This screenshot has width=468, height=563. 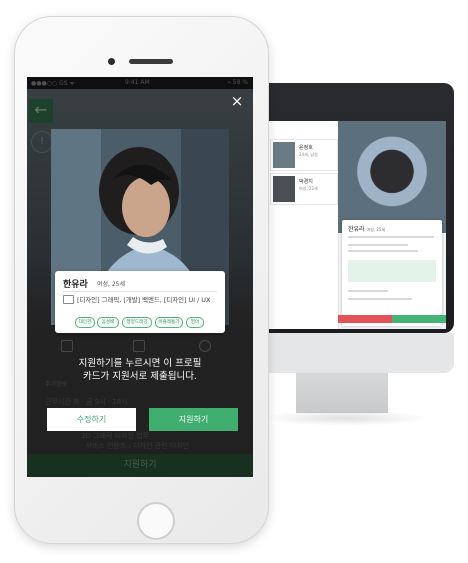 I want to click on apply-notice-line1: 지원하기를 누르시면 이 프로필, so click(x=140, y=363).